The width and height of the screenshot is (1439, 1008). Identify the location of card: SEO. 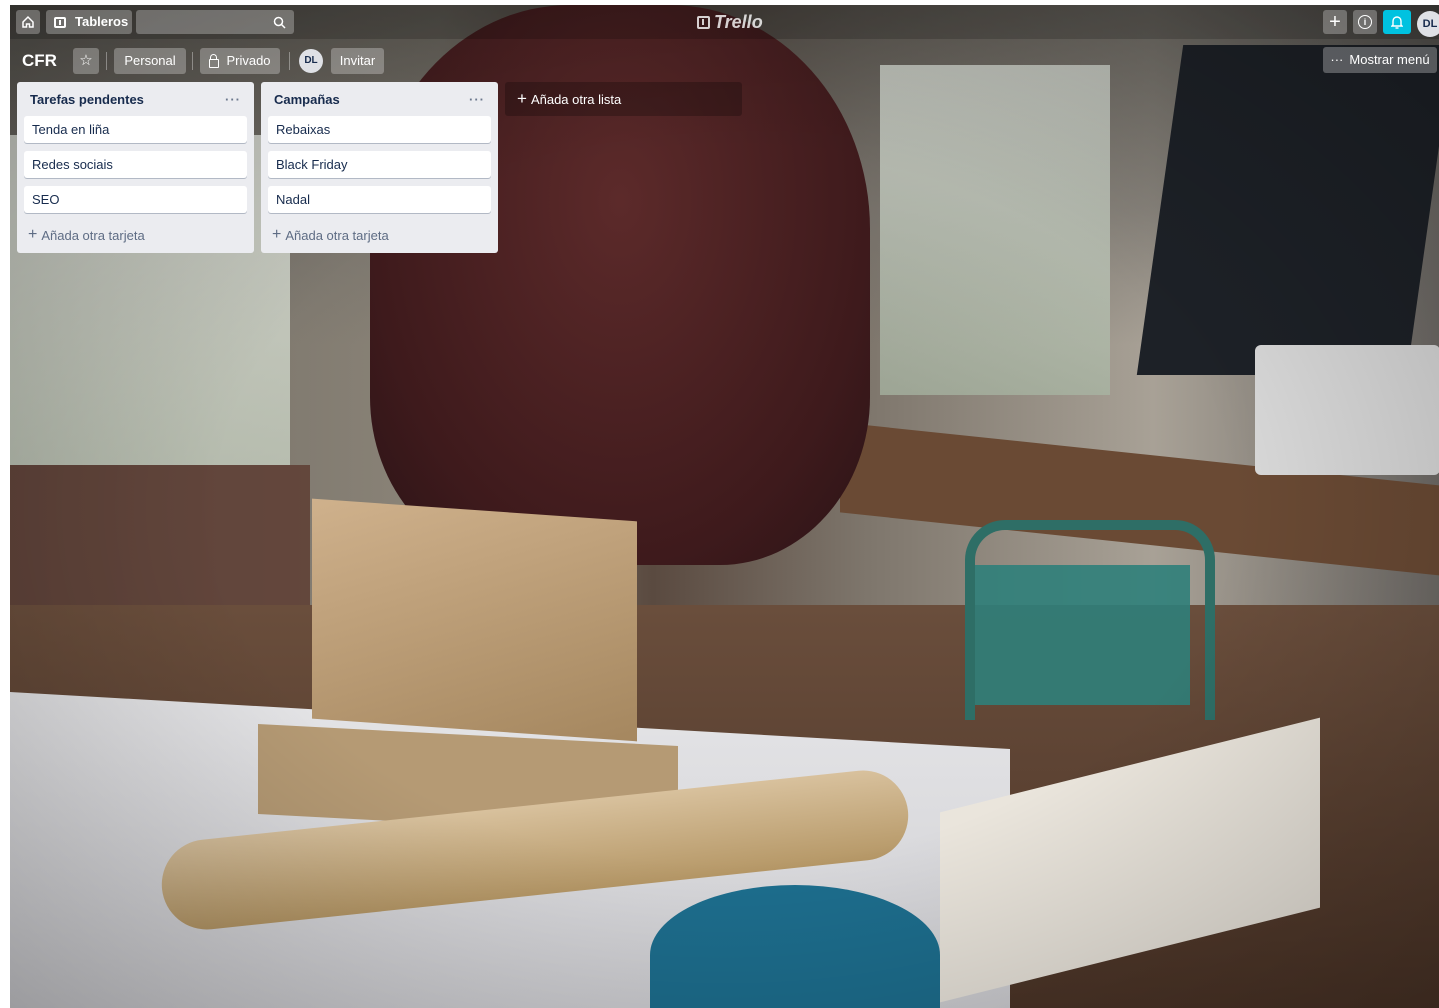
(135, 199).